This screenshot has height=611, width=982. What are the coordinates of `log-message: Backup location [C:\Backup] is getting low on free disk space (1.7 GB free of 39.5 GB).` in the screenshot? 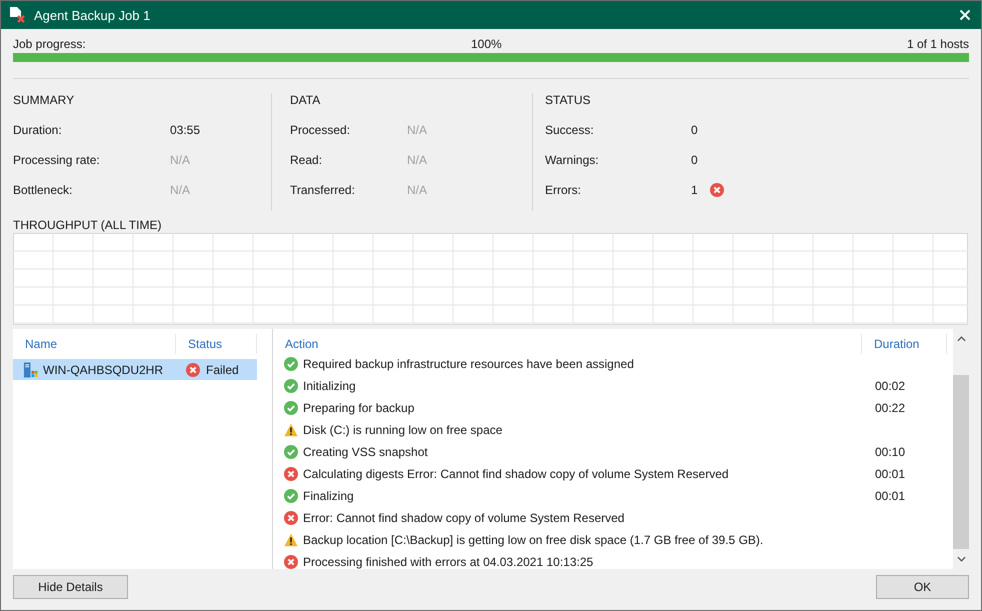 It's located at (533, 540).